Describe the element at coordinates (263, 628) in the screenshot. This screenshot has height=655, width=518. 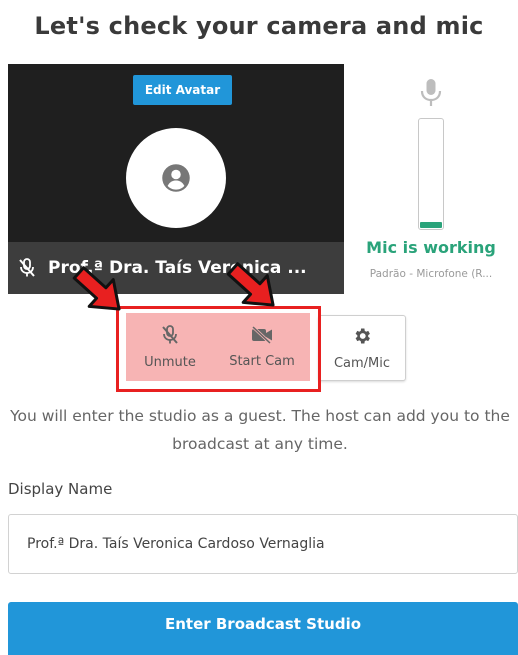
I see `enter-broadcast-studio-button: Enter Broadcast Studio` at that location.